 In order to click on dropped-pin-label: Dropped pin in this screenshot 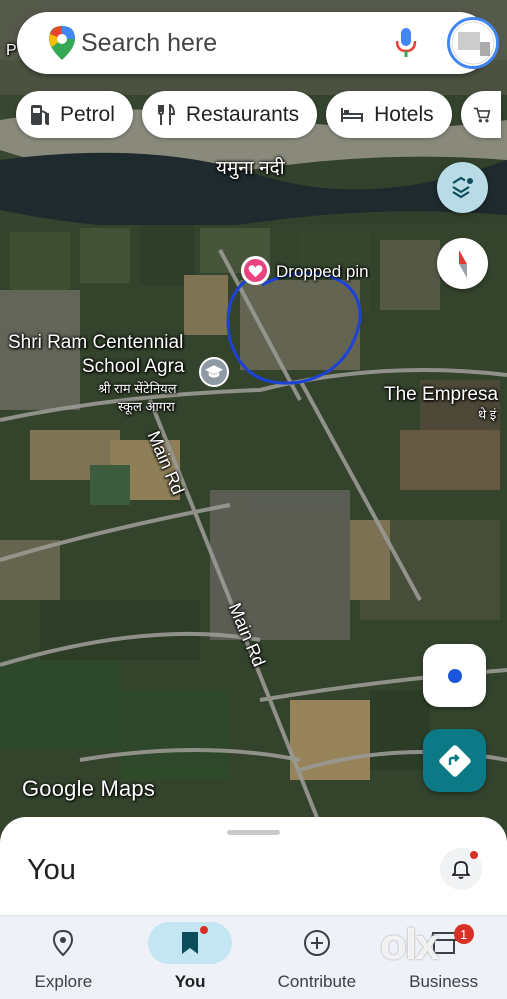, I will do `click(322, 272)`.